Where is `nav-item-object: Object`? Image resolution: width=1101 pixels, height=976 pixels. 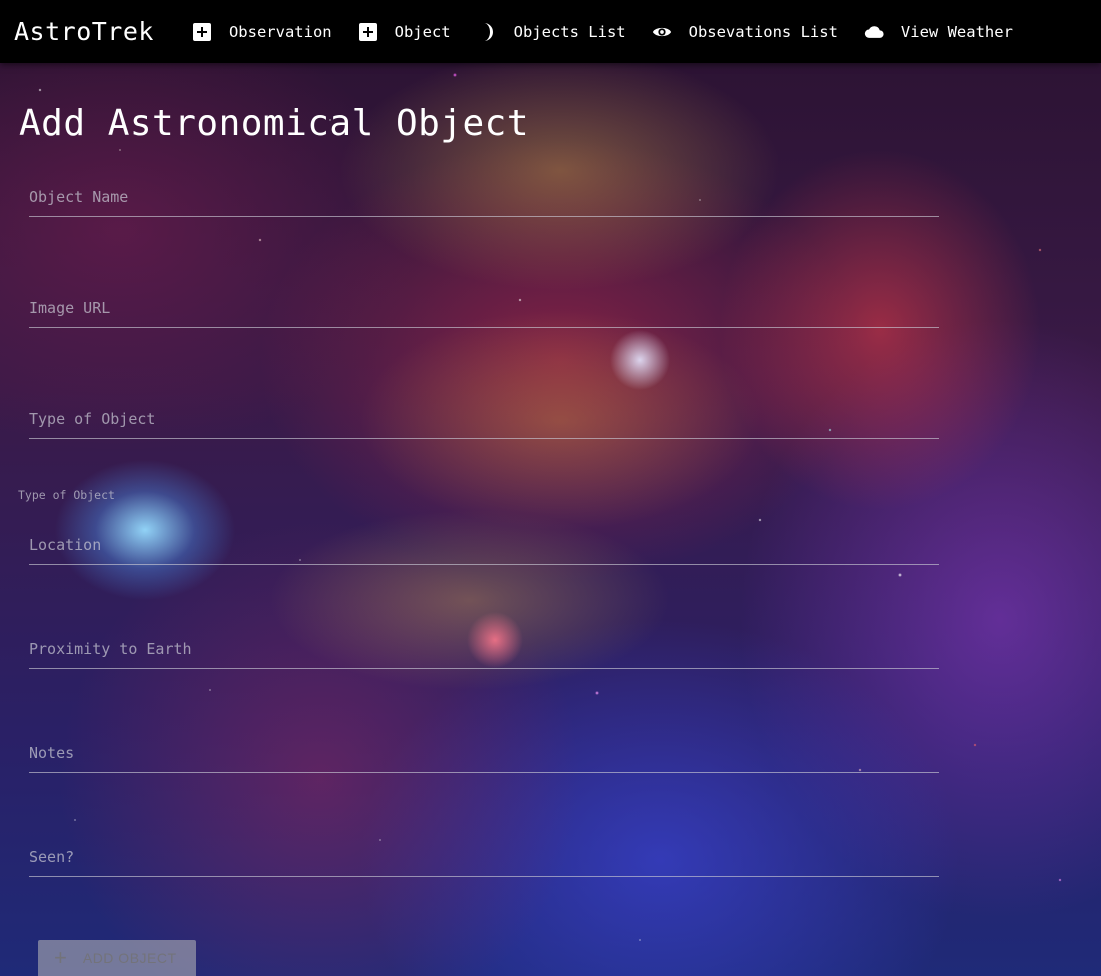 nav-item-object: Object is located at coordinates (404, 31).